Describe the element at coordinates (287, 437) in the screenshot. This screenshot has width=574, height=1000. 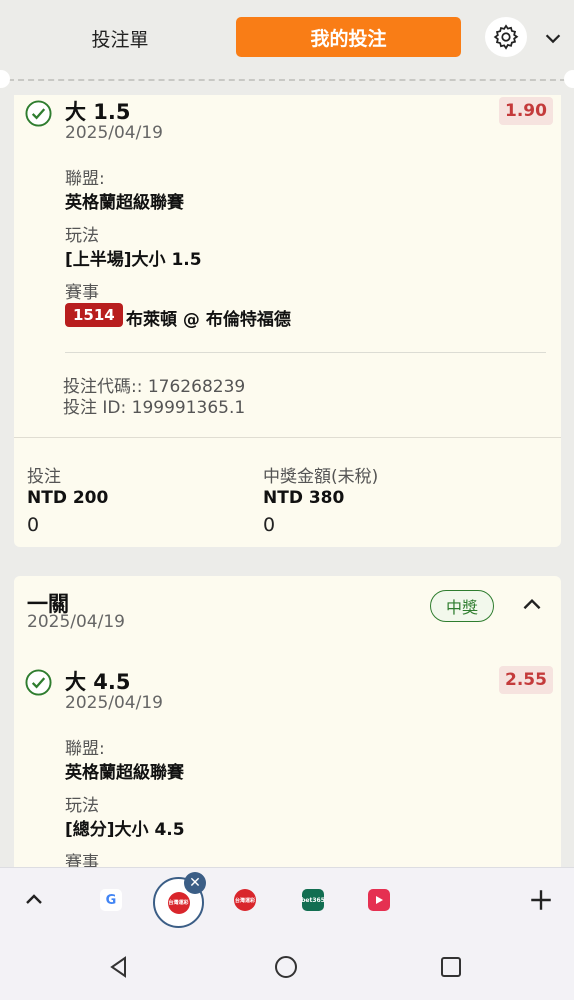
I see `section-divider` at that location.